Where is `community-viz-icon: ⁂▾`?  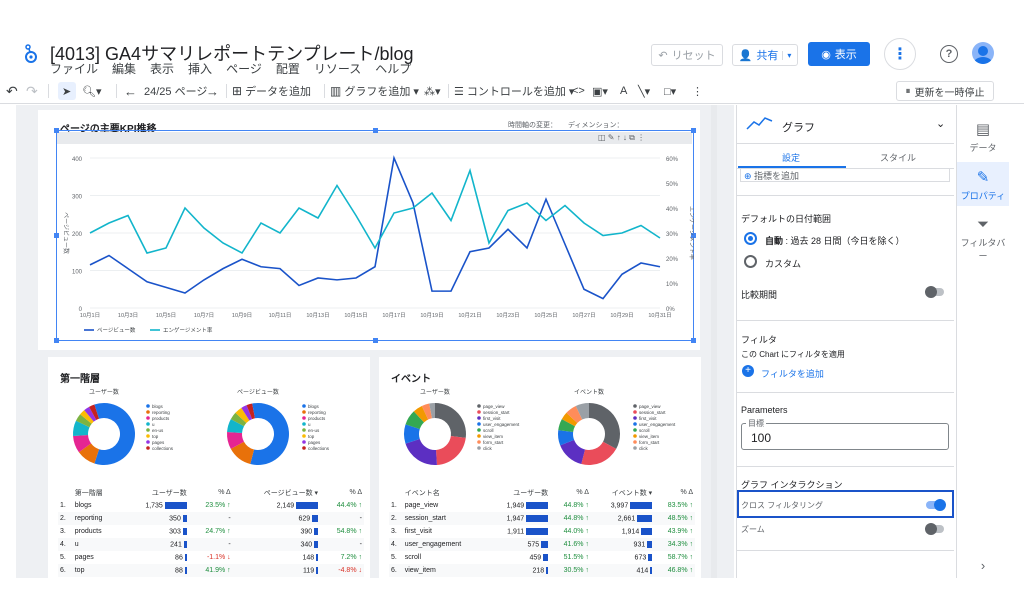
community-viz-icon: ⁂▾ is located at coordinates (432, 91).